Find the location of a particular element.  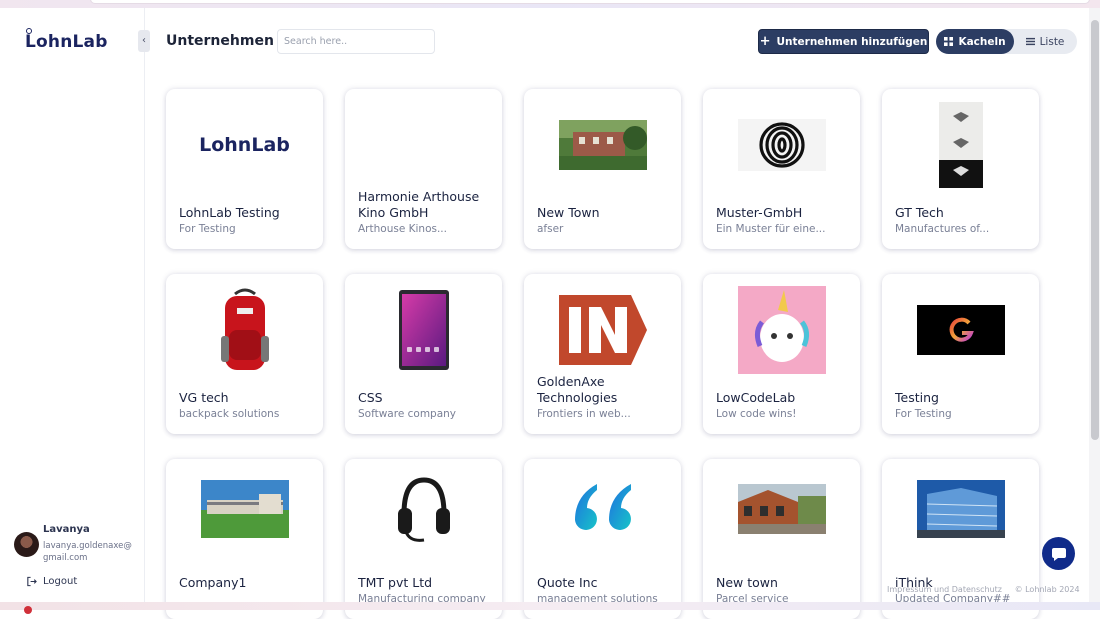

footer-links: Impressum und Datenschutz is located at coordinates (944, 589).